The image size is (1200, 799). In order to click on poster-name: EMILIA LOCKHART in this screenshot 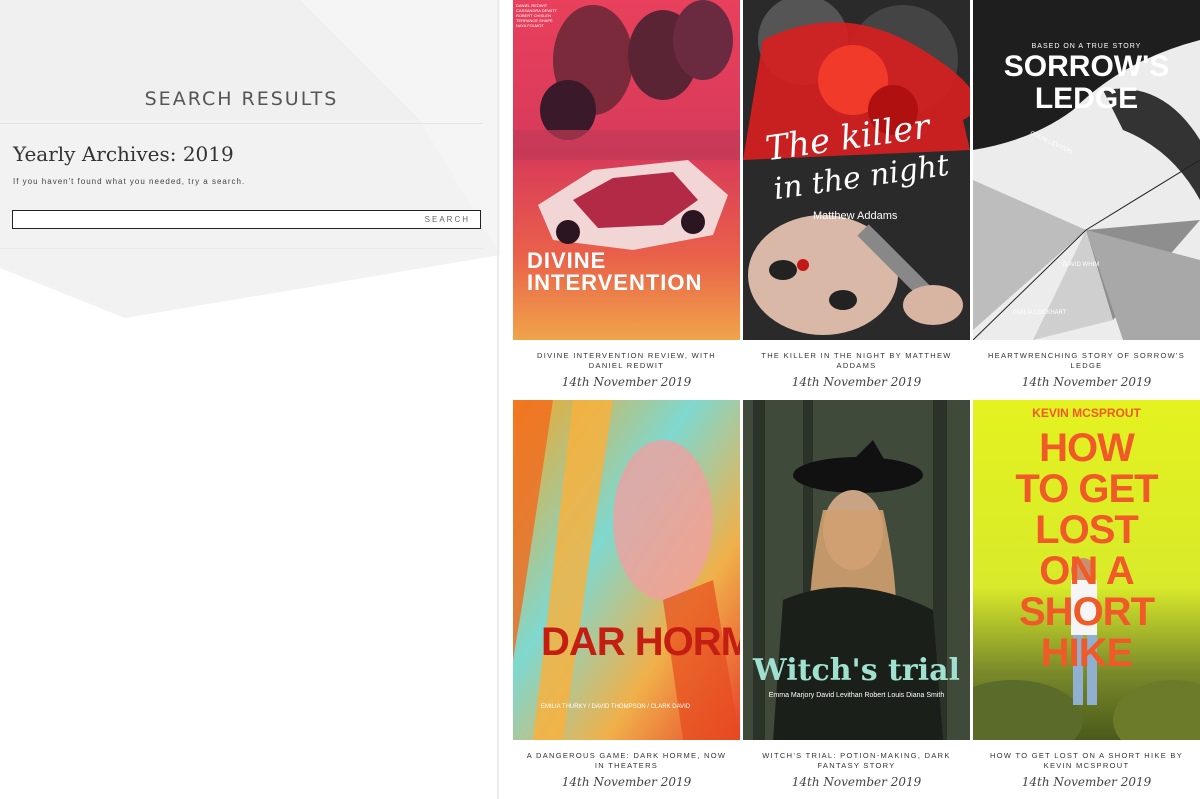, I will do `click(1040, 313)`.